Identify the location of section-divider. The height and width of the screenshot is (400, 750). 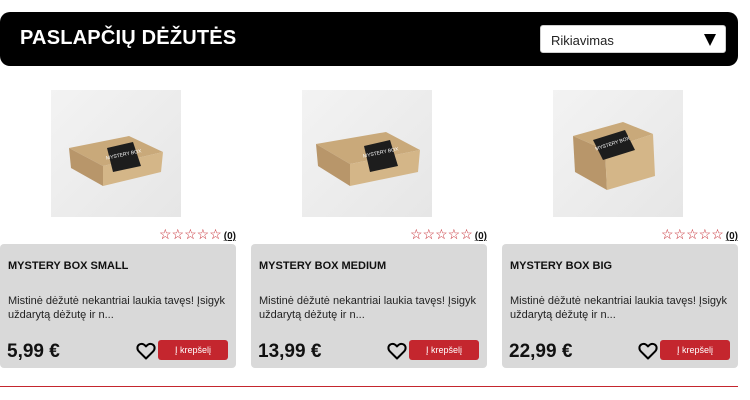
(369, 386).